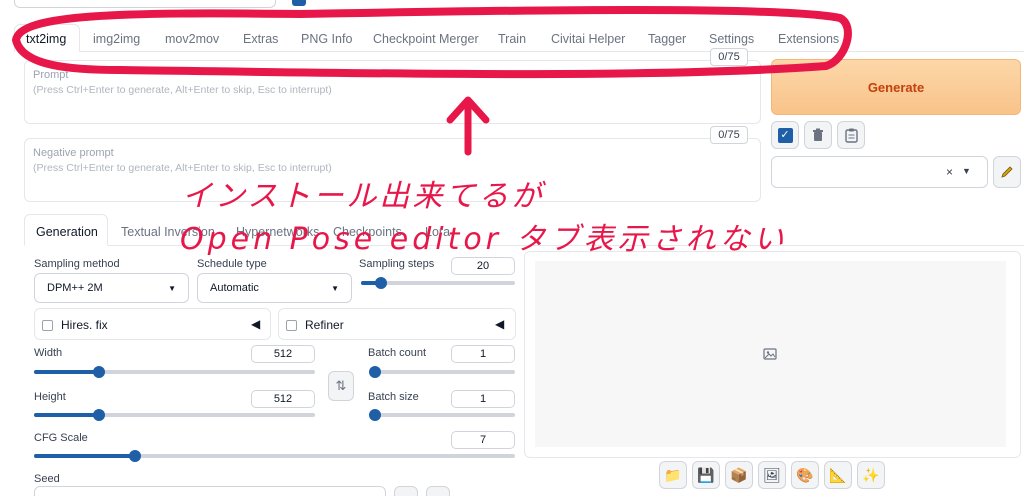 The image size is (1024, 496). Describe the element at coordinates (363, 196) in the screenshot. I see `annotation-text-line1: インストール出来てるが` at that location.